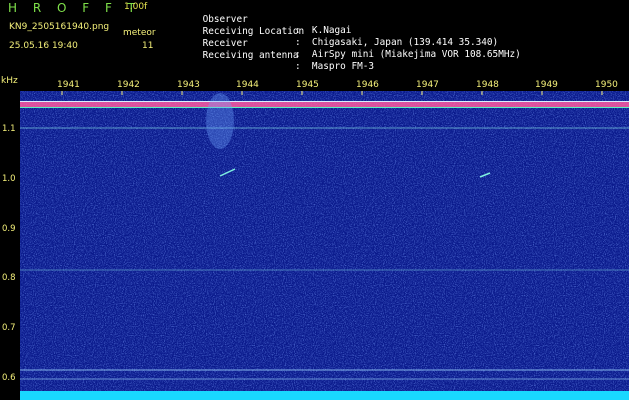 The width and height of the screenshot is (629, 400). I want to click on x-tick-label: 1941, so click(68, 85).